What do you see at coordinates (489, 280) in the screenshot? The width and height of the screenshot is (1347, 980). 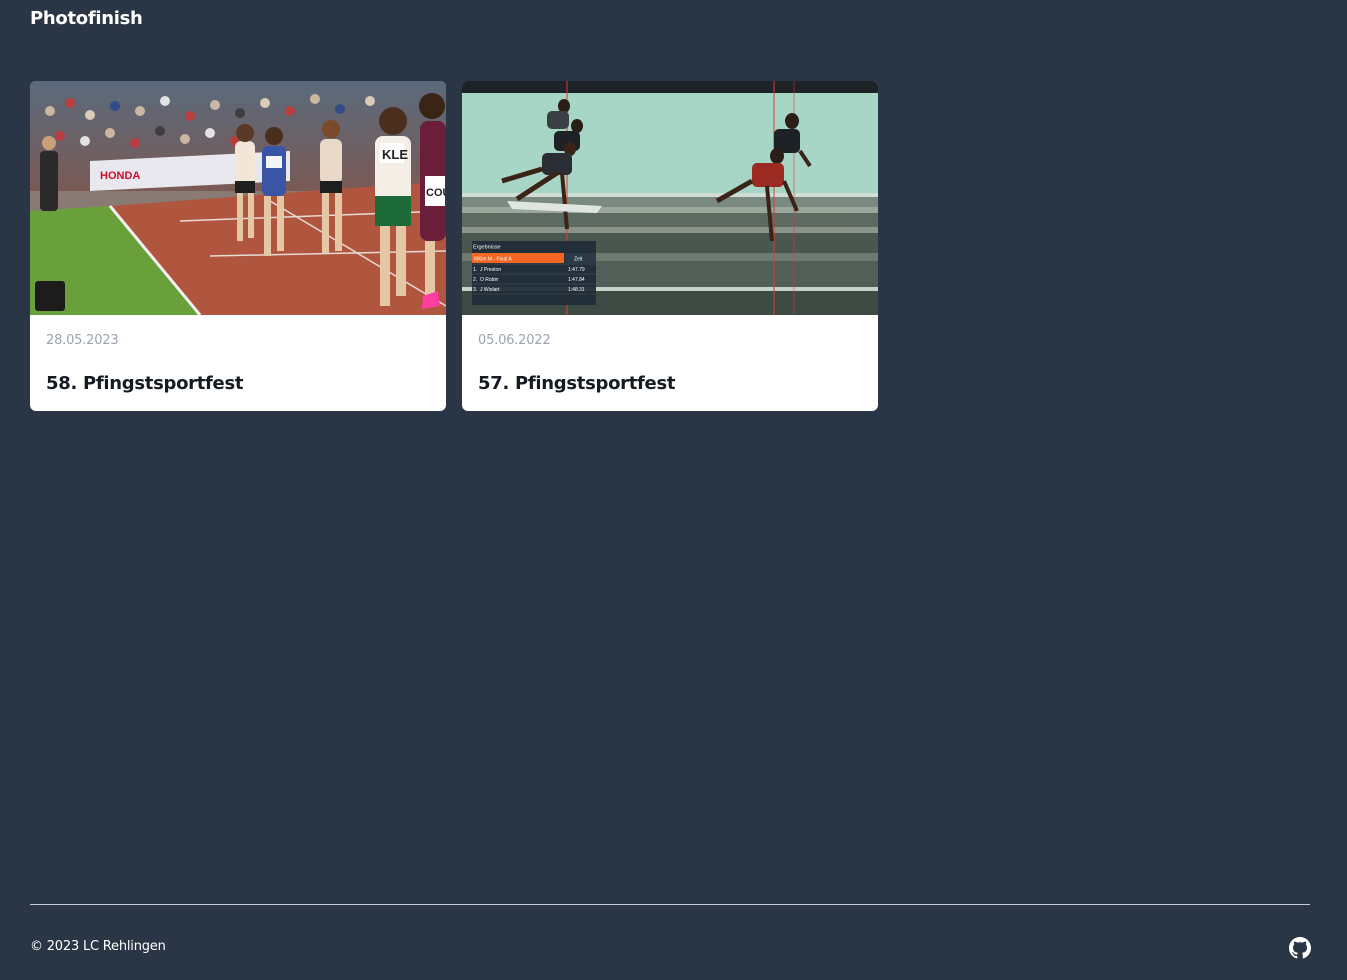 I see `result-name: O Robin` at bounding box center [489, 280].